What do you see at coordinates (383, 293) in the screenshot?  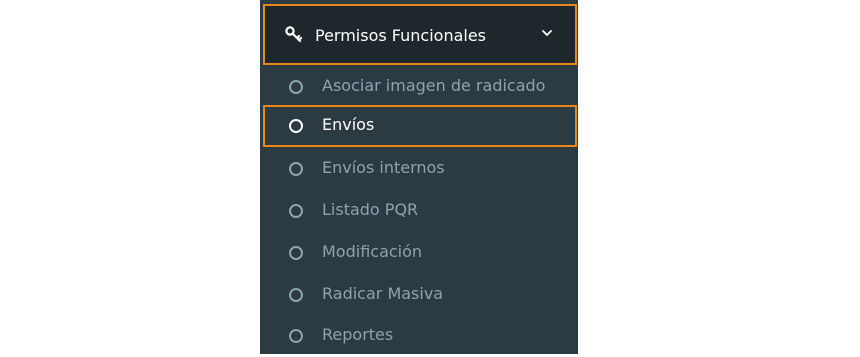 I see `menu-item-label: Radicar Masiva` at bounding box center [383, 293].